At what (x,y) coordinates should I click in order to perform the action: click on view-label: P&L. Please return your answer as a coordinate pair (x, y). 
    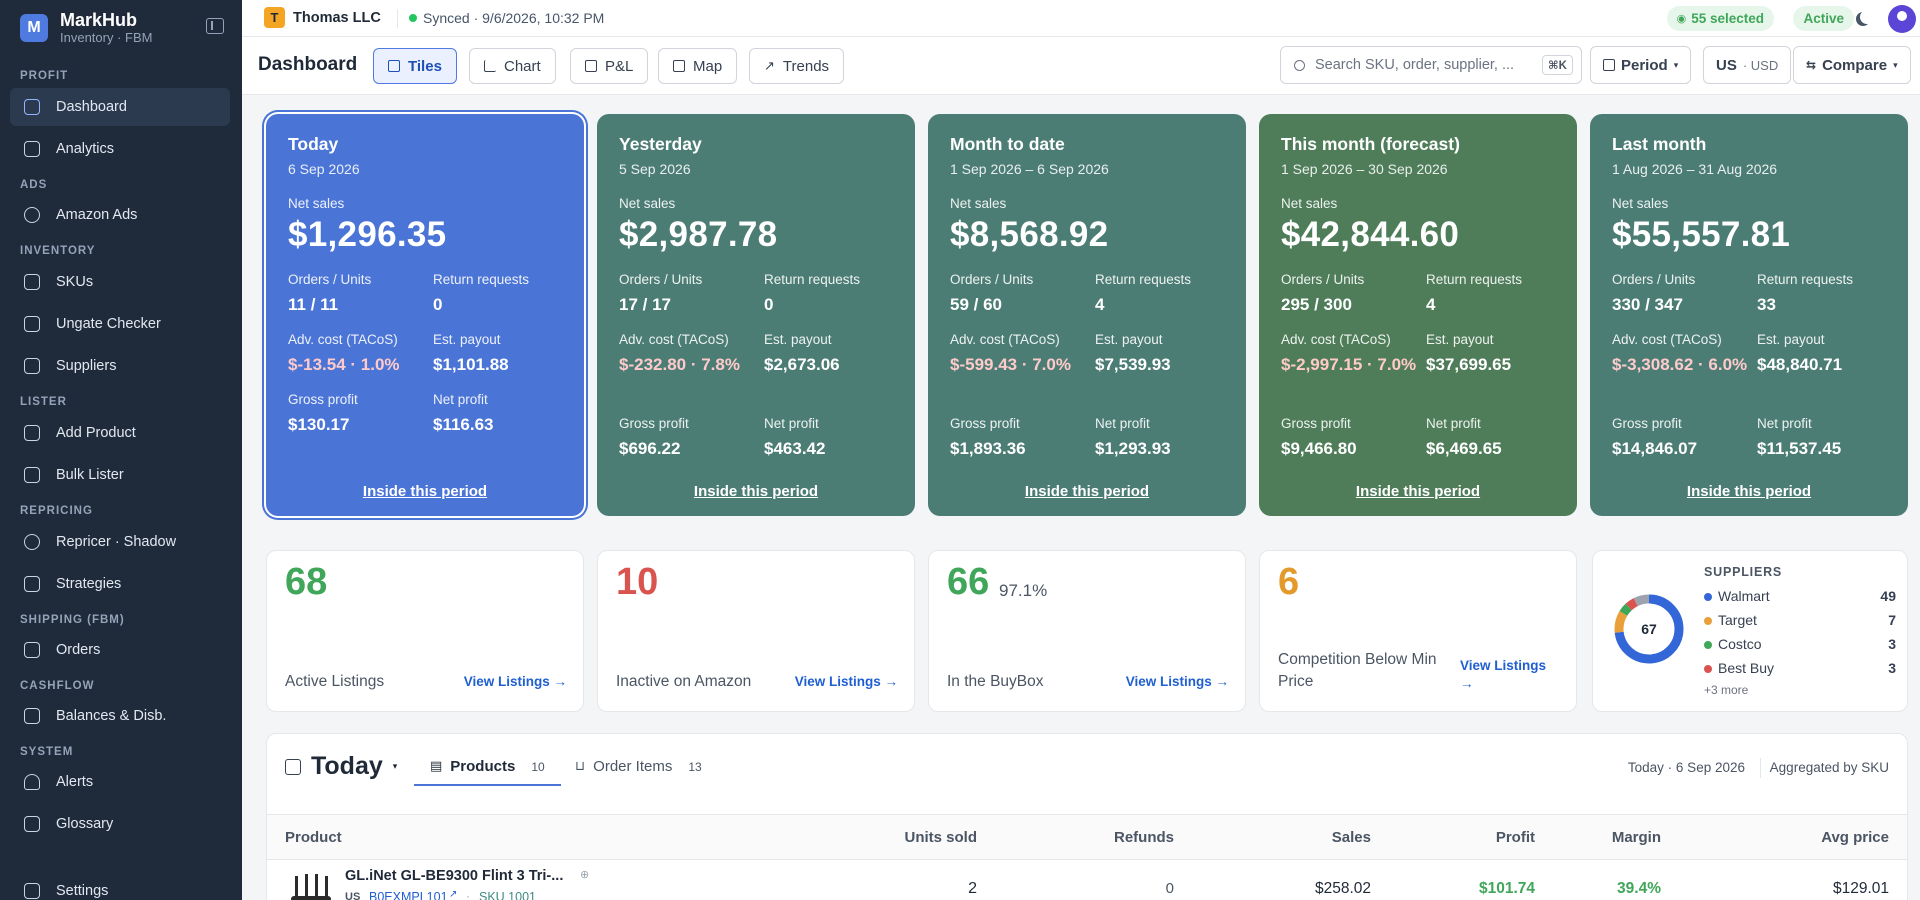
    Looking at the image, I should click on (619, 66).